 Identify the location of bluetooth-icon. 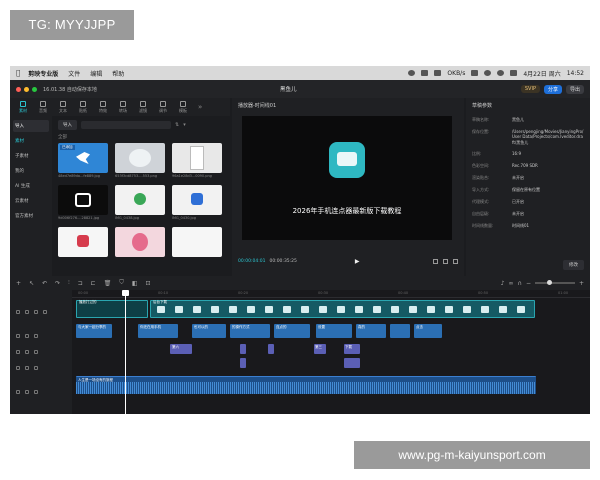
(438, 73).